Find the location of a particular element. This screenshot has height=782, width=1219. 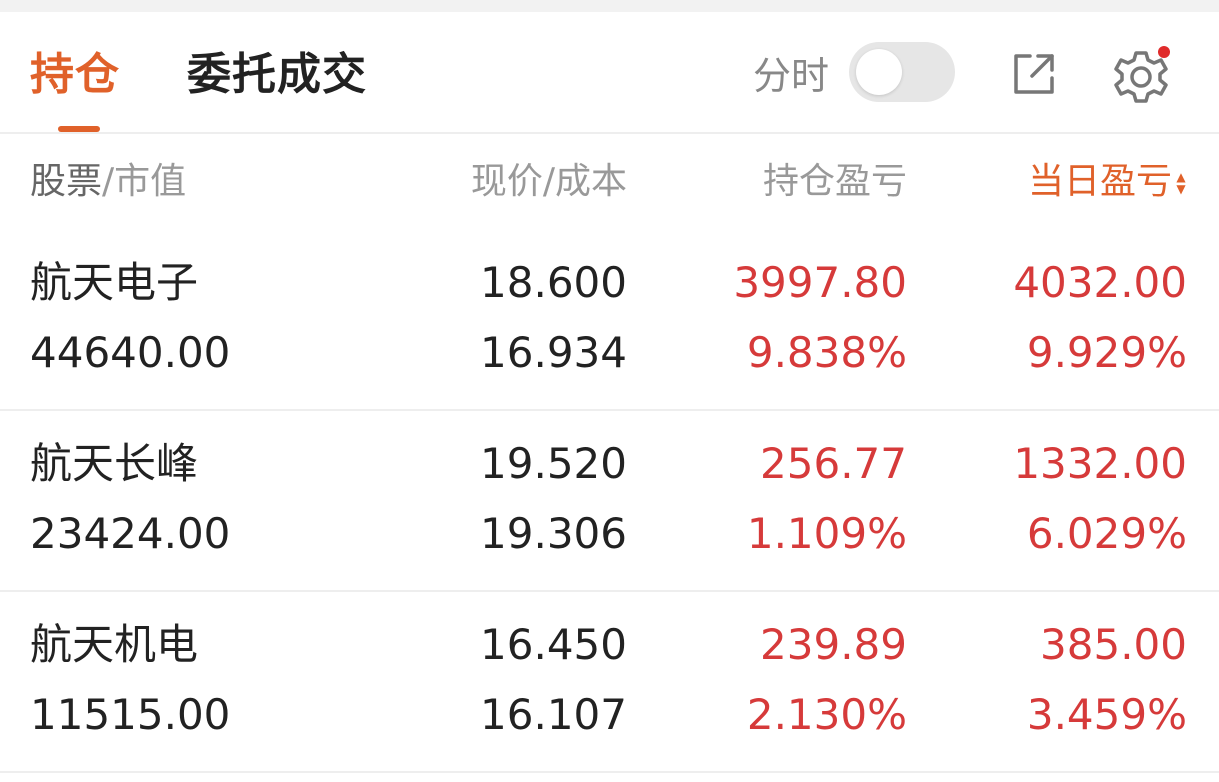

current-price: 18.600 is located at coordinates (553, 282).